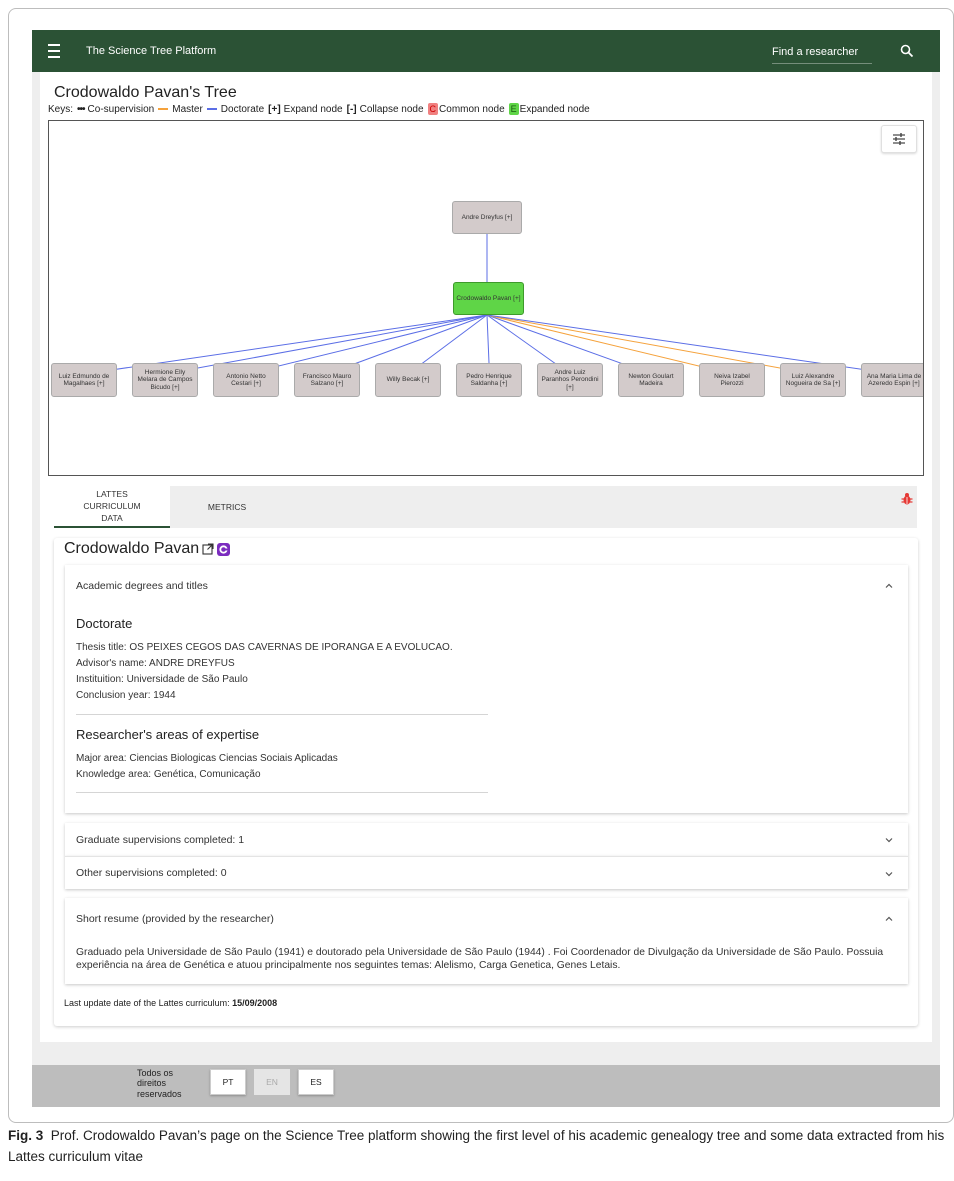  I want to click on lang-en-button: EN, so click(272, 1082).